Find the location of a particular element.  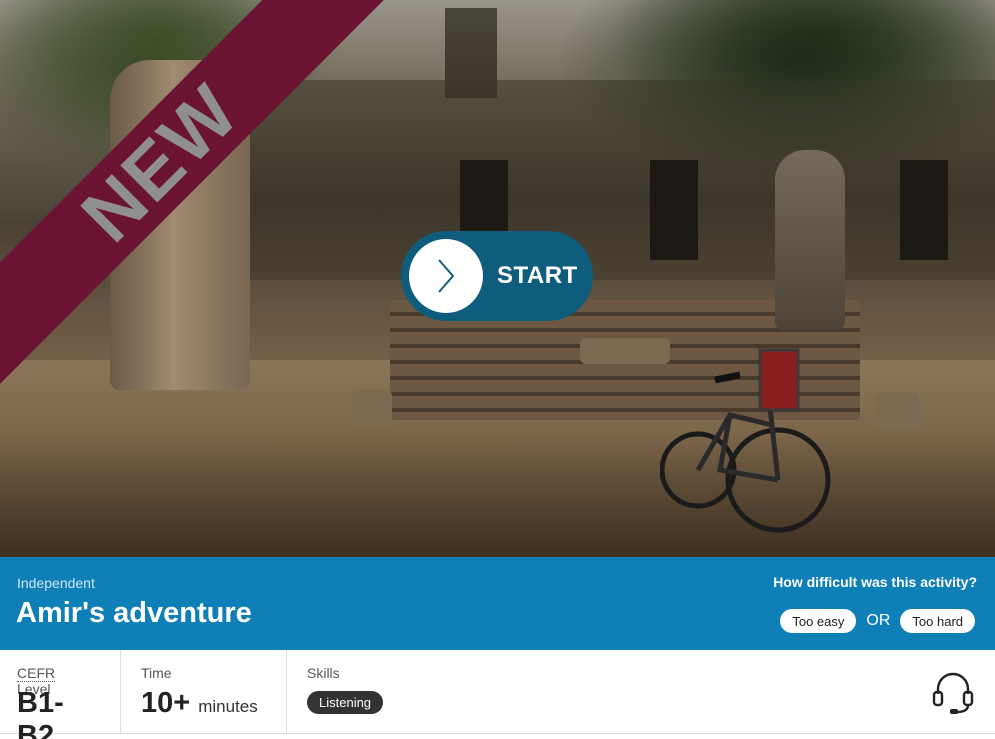

or-separator: OR is located at coordinates (878, 620).